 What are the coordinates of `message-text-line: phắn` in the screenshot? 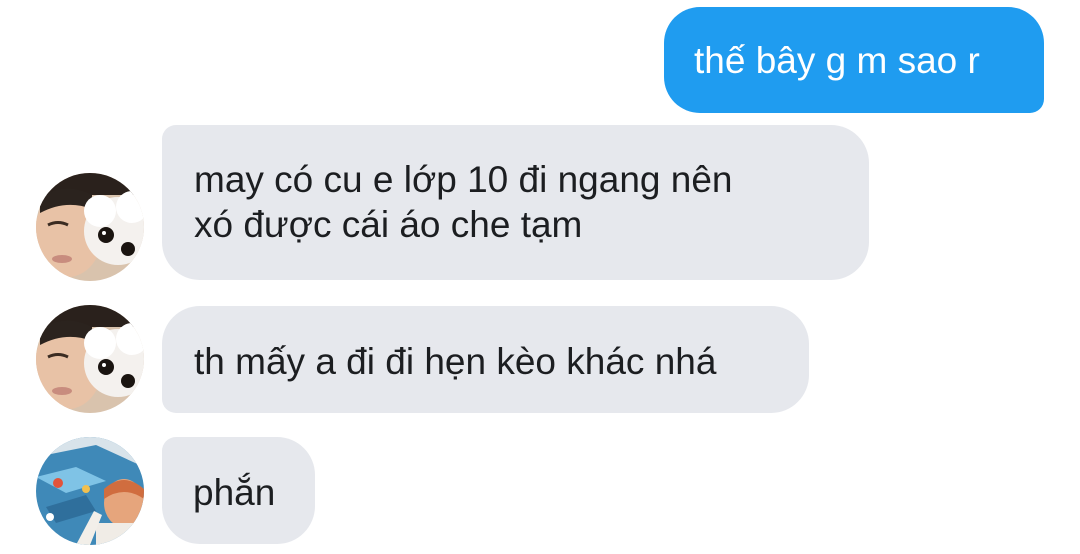 It's located at (234, 492).